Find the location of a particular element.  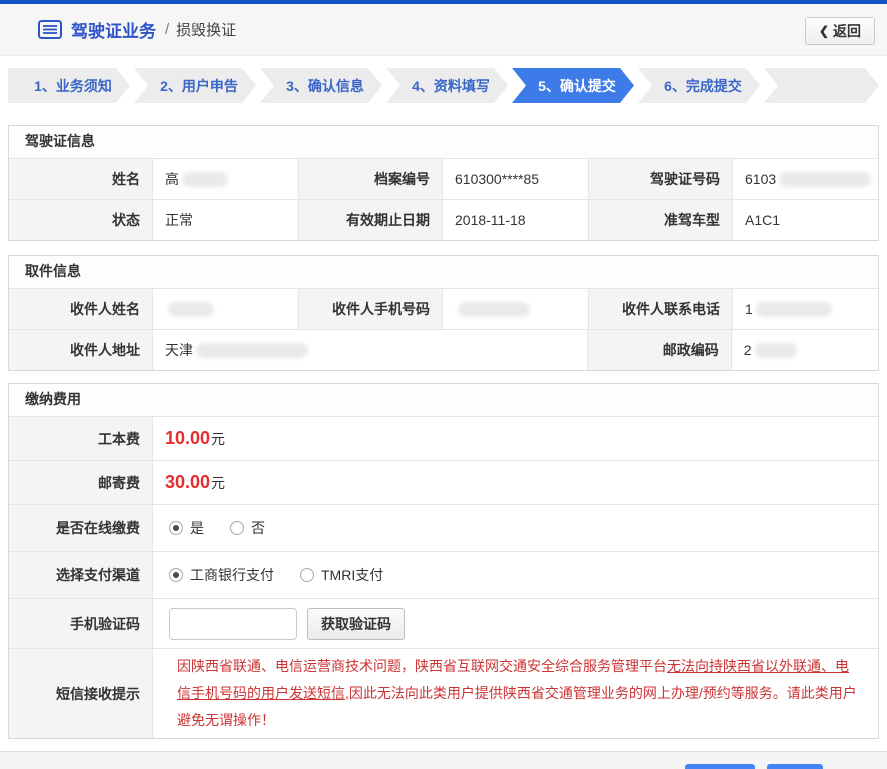

back-button-label: 返回 is located at coordinates (847, 31).